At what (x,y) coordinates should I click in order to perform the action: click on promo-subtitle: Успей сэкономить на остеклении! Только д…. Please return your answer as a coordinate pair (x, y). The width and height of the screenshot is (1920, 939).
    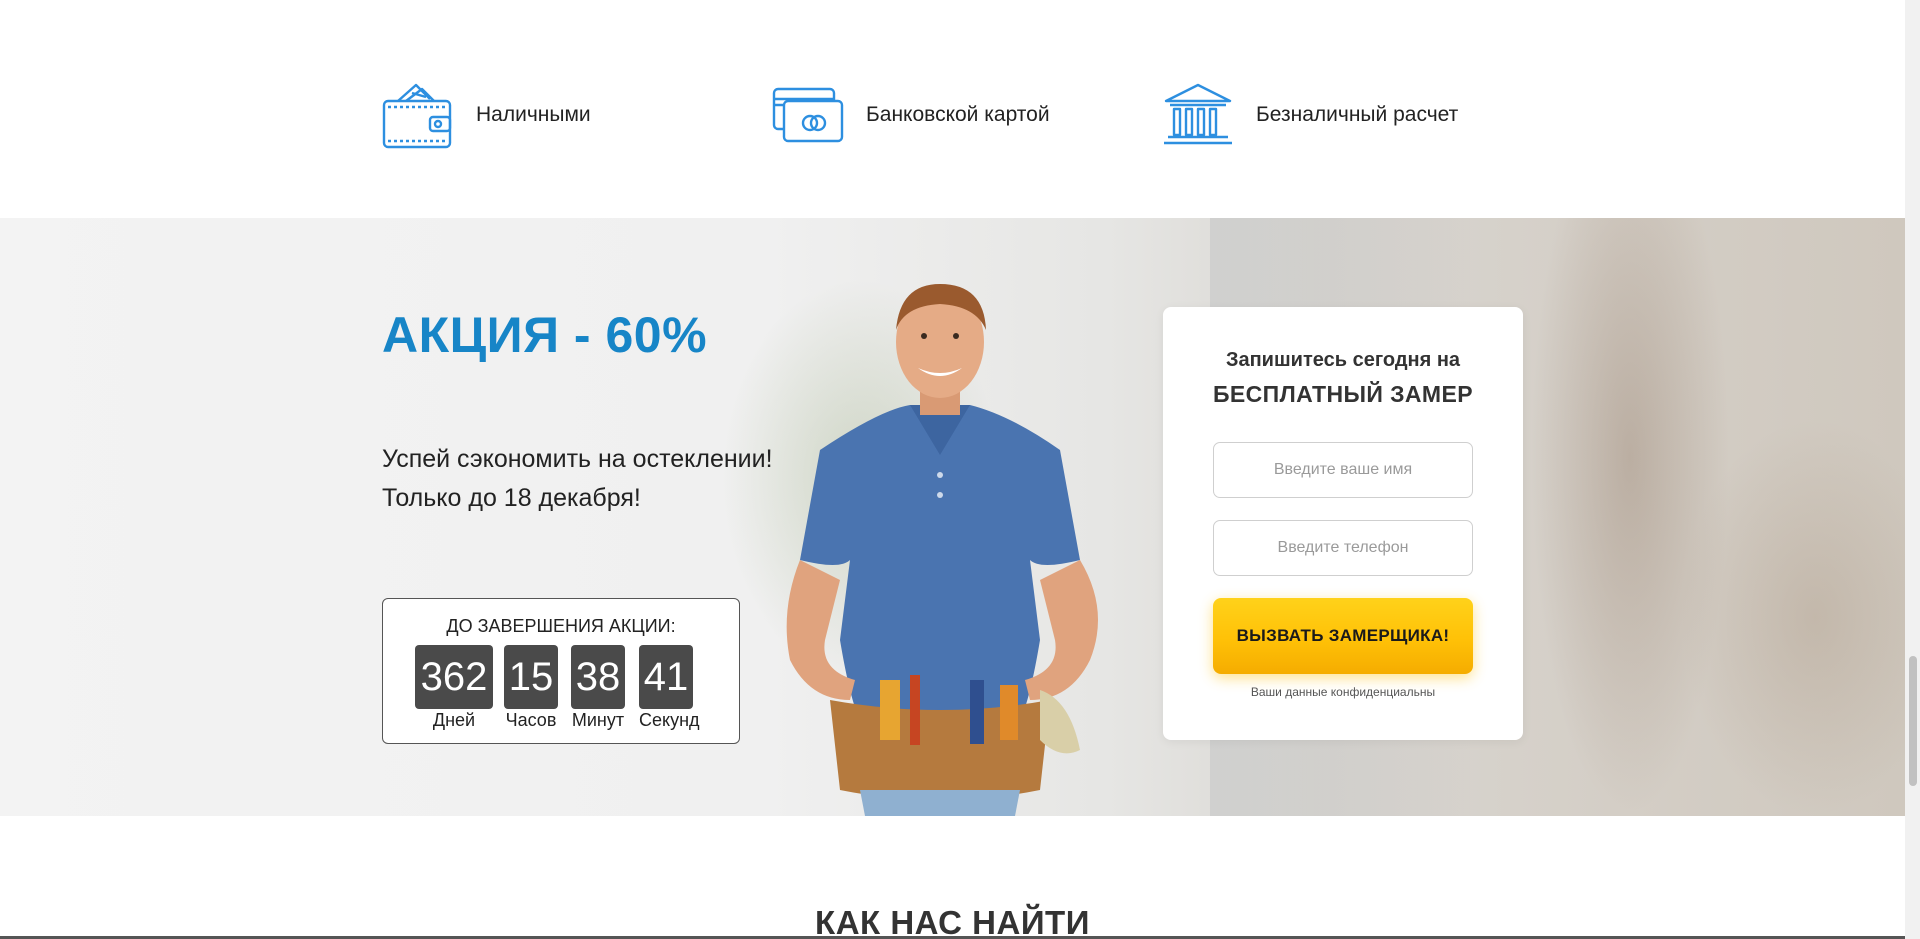
    Looking at the image, I should click on (577, 479).